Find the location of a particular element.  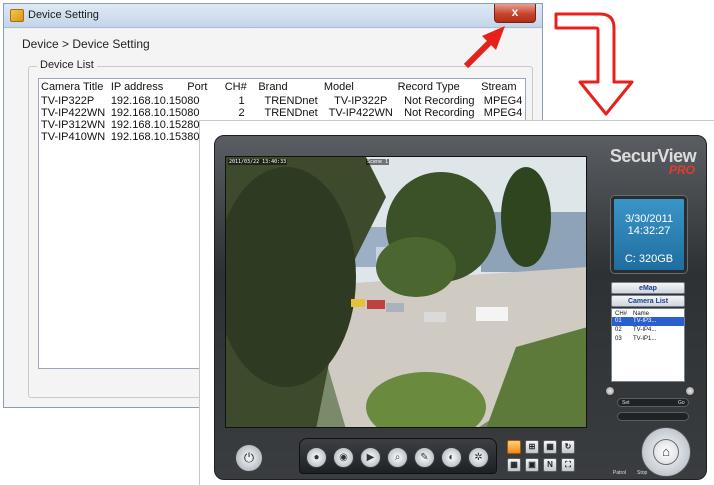

camera-channel: 01 is located at coordinates (618, 321).